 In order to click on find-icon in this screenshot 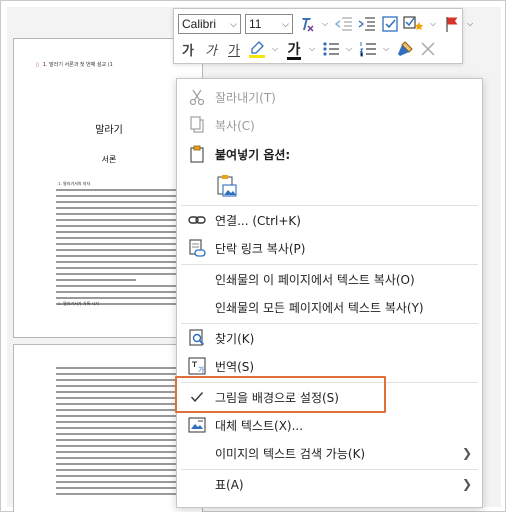, I will do `click(197, 338)`.